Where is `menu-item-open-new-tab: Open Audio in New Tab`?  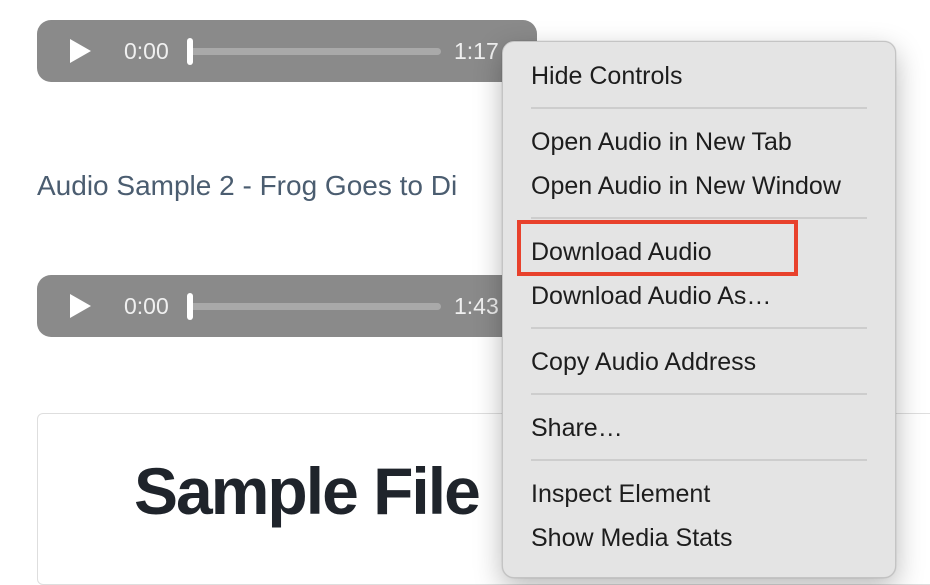 menu-item-open-new-tab: Open Audio in New Tab is located at coordinates (661, 142).